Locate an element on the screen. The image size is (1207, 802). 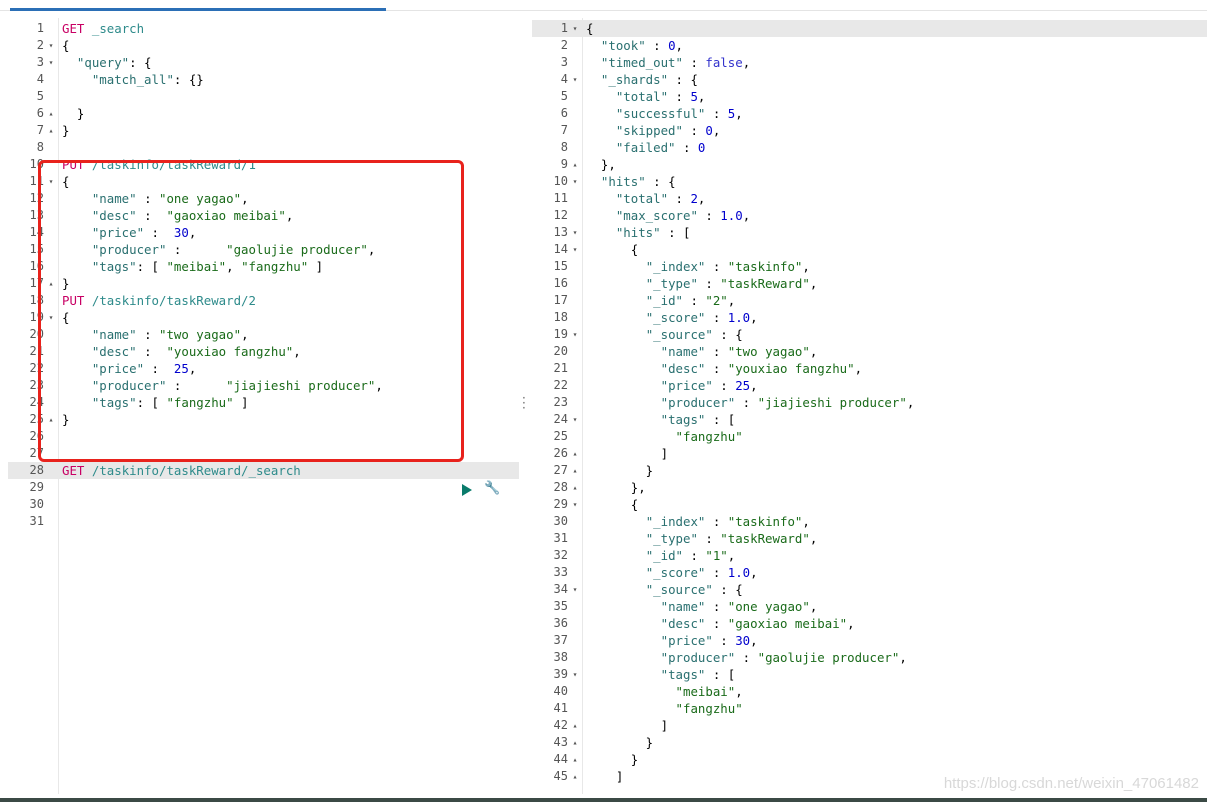
line-number: 20 is located at coordinates (560, 351).